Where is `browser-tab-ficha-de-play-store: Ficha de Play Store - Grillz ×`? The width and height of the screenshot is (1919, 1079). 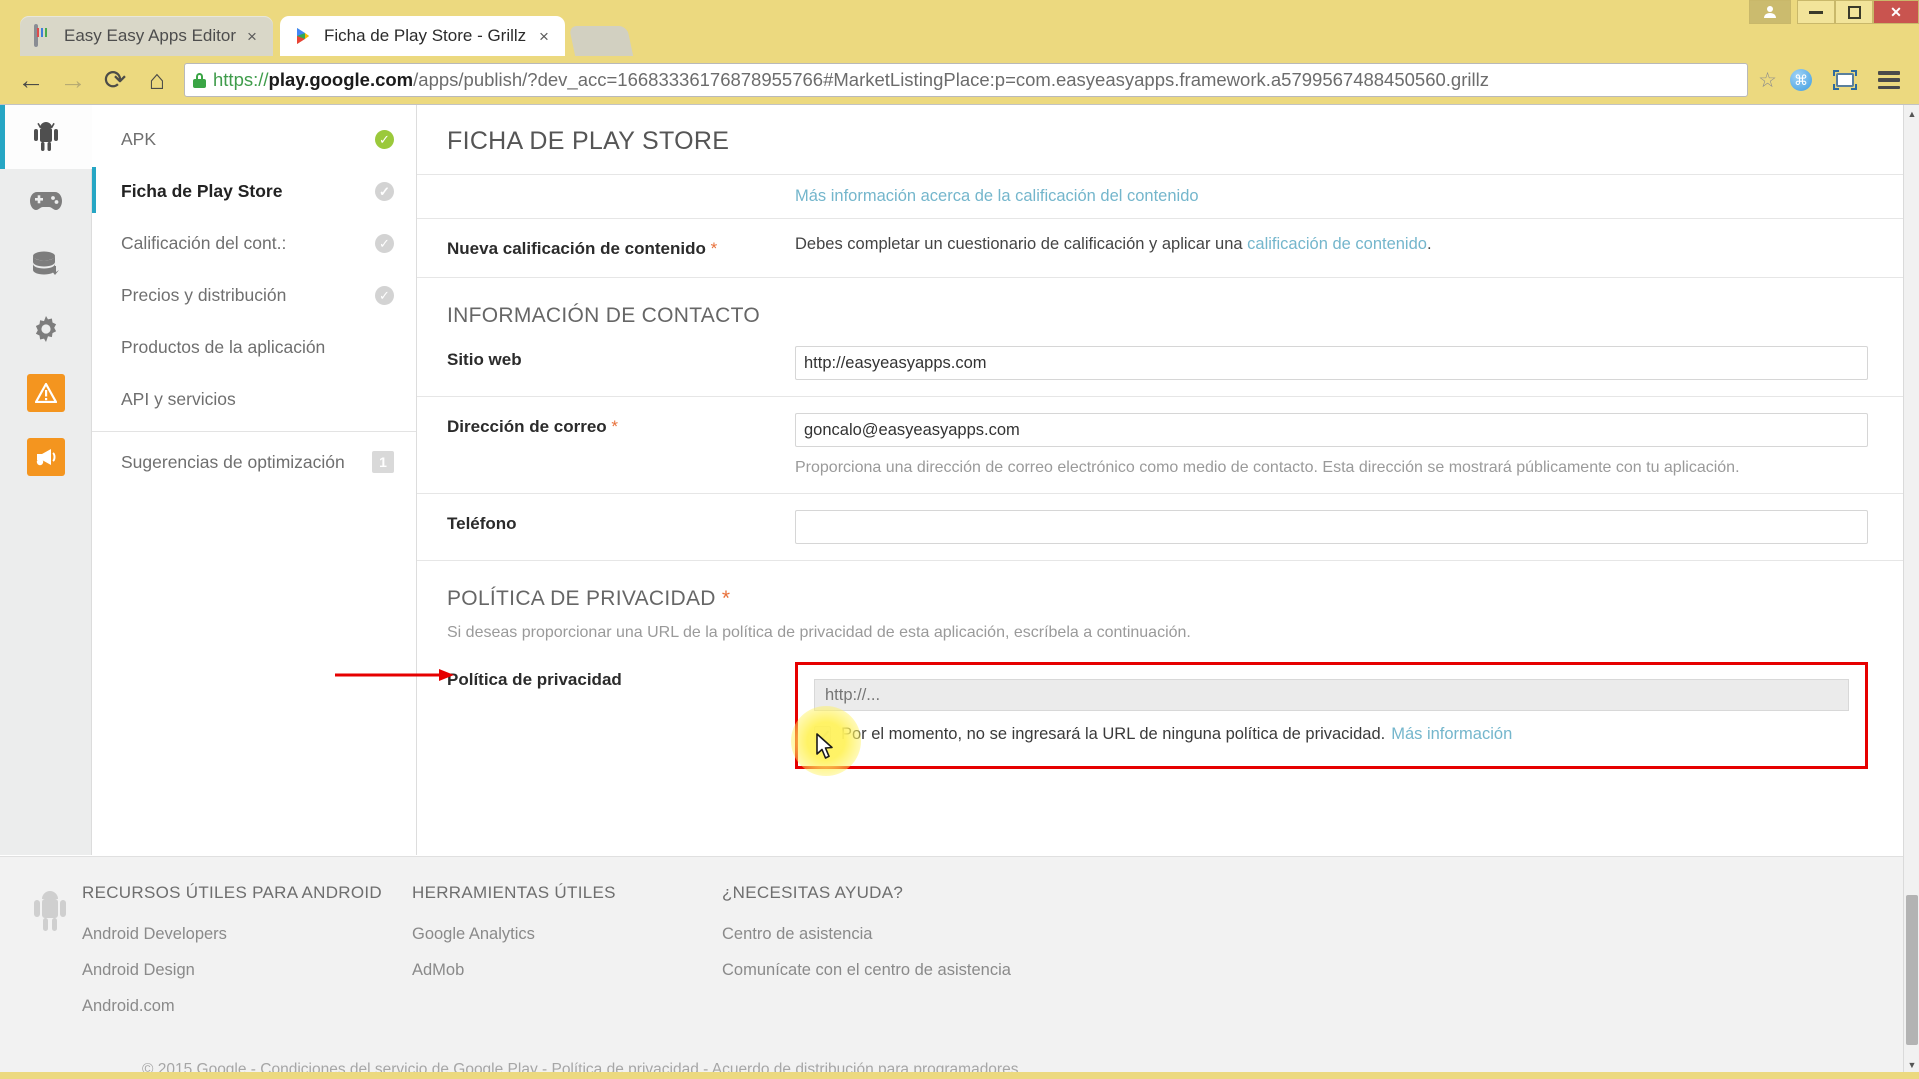 browser-tab-ficha-de-play-store: Ficha de Play Store - Grillz × is located at coordinates (422, 36).